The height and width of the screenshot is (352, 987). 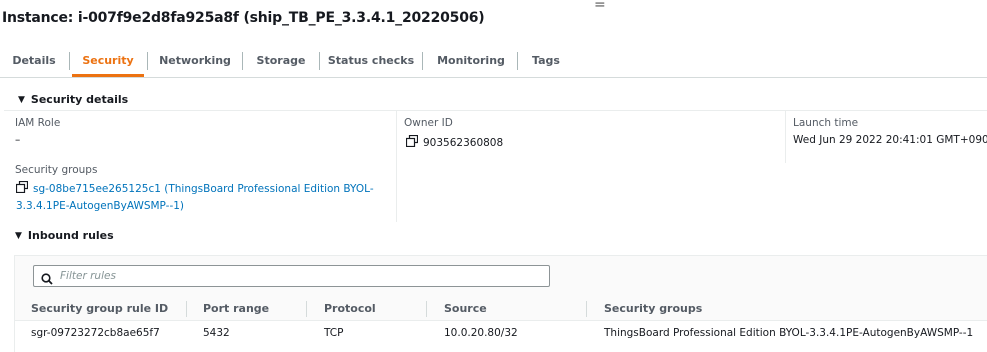 What do you see at coordinates (495, 110) in the screenshot?
I see `divider` at bounding box center [495, 110].